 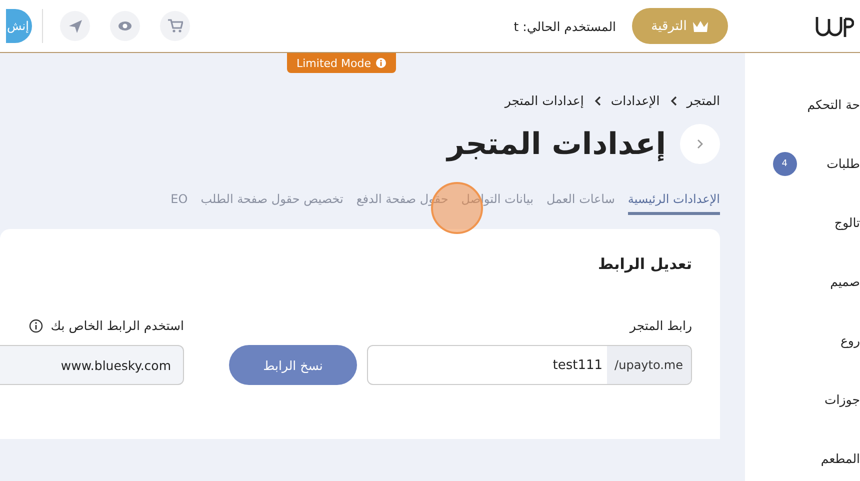 What do you see at coordinates (556, 144) in the screenshot?
I see `page-title: إعدادات المتجر` at bounding box center [556, 144].